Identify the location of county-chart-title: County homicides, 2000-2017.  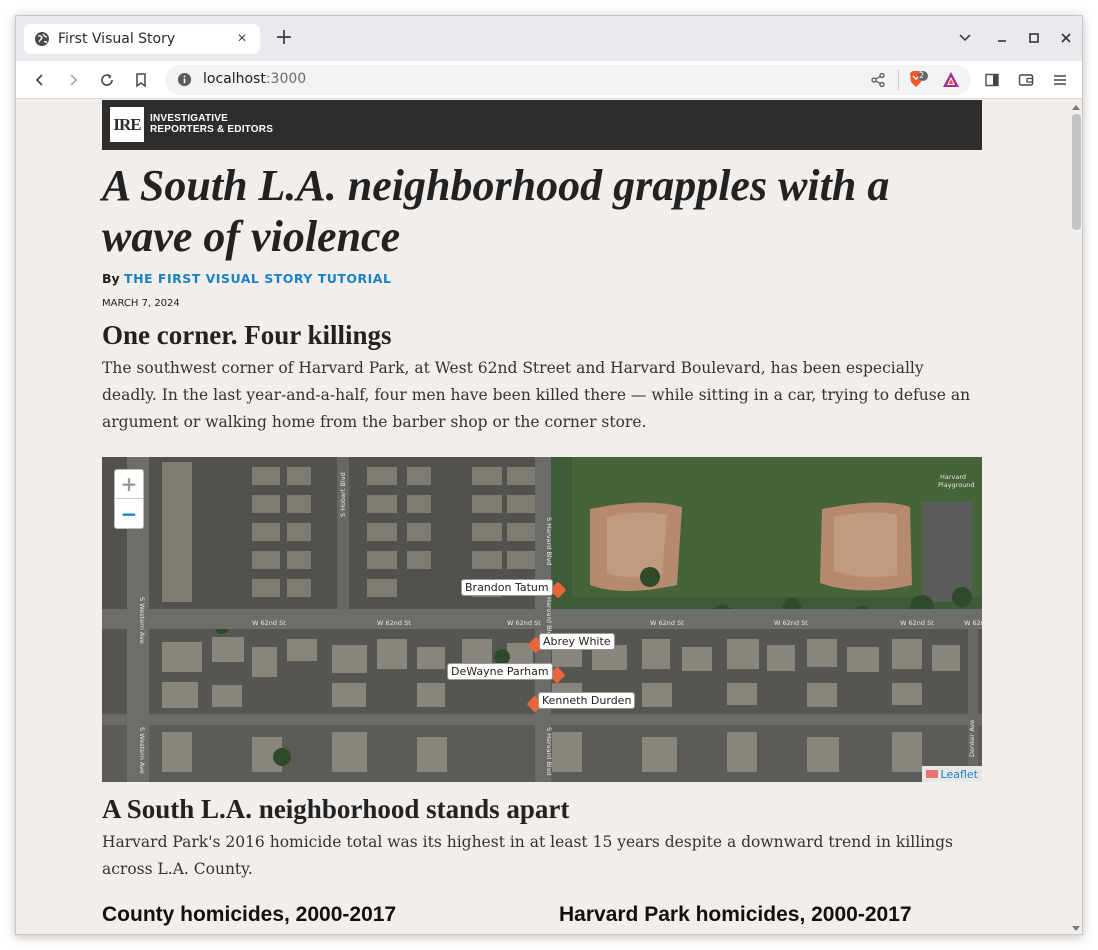
(249, 914).